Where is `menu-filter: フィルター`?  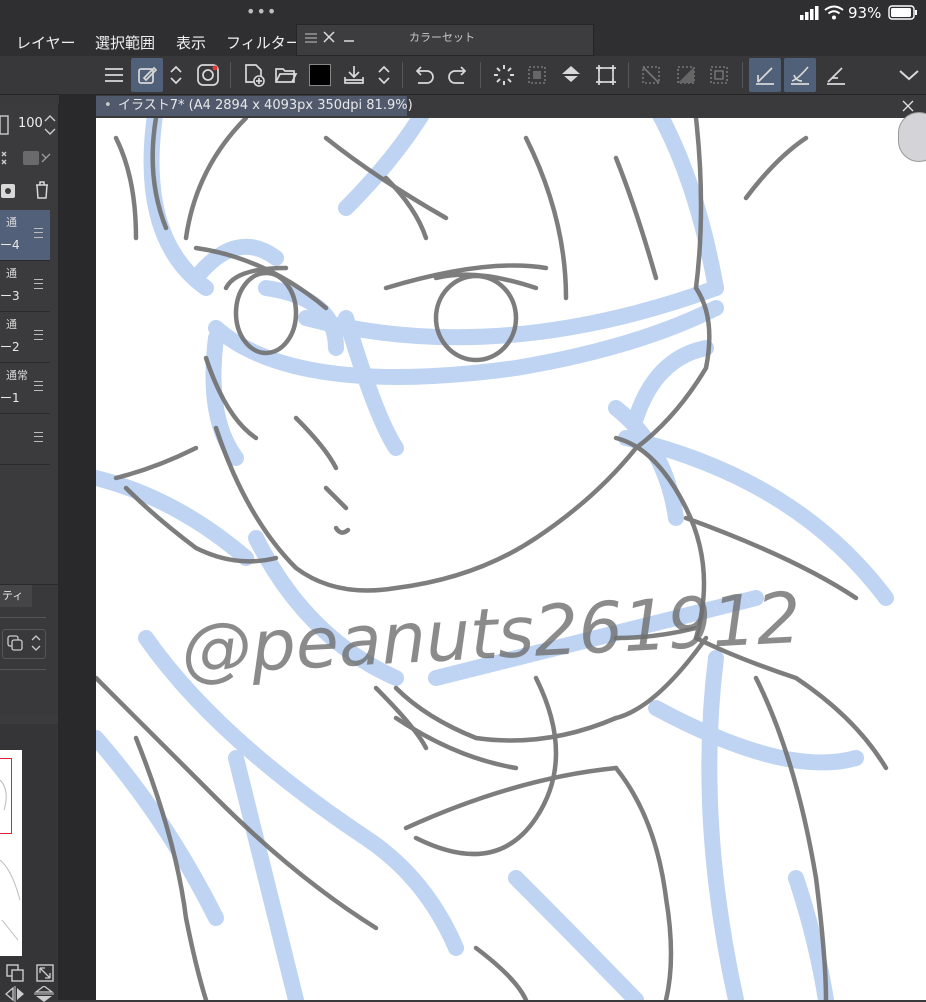 menu-filter: フィルター is located at coordinates (263, 42).